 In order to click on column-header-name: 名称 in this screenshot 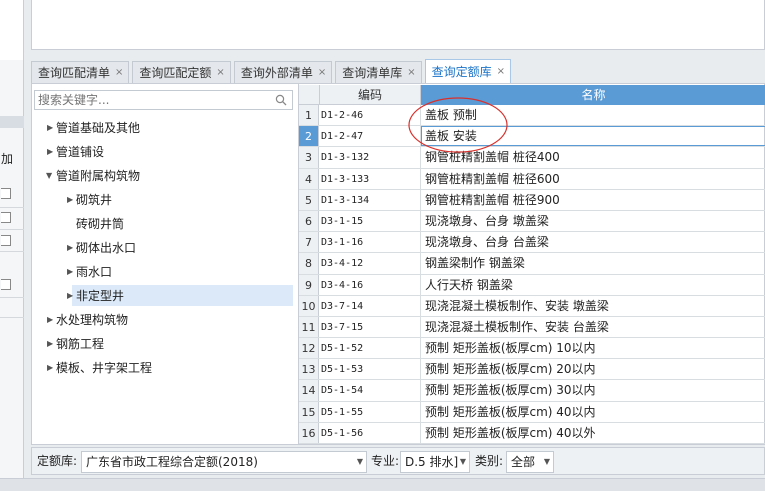, I will do `click(593, 95)`.